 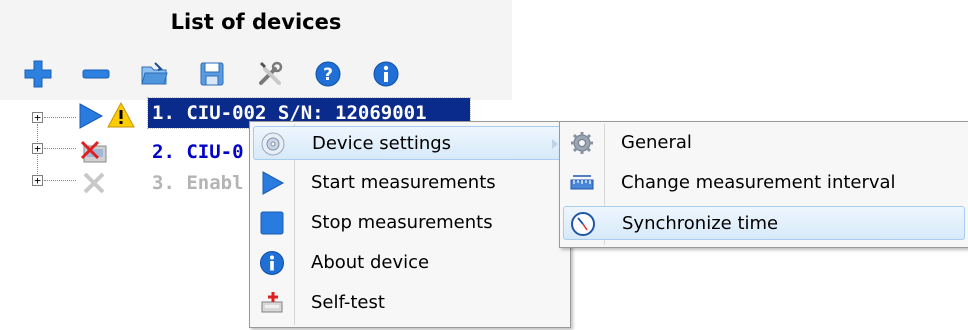 I want to click on save-icon, so click(x=212, y=74).